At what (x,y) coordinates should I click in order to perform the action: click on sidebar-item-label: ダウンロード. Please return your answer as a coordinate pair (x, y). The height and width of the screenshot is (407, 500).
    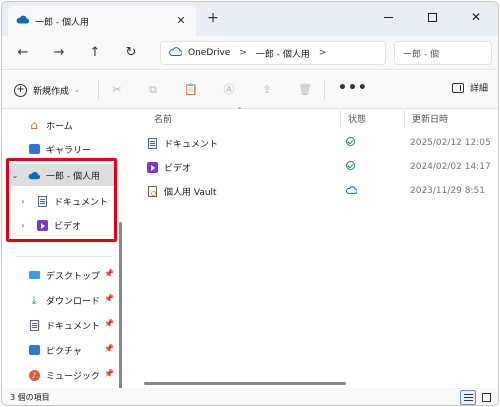
    Looking at the image, I should click on (73, 301).